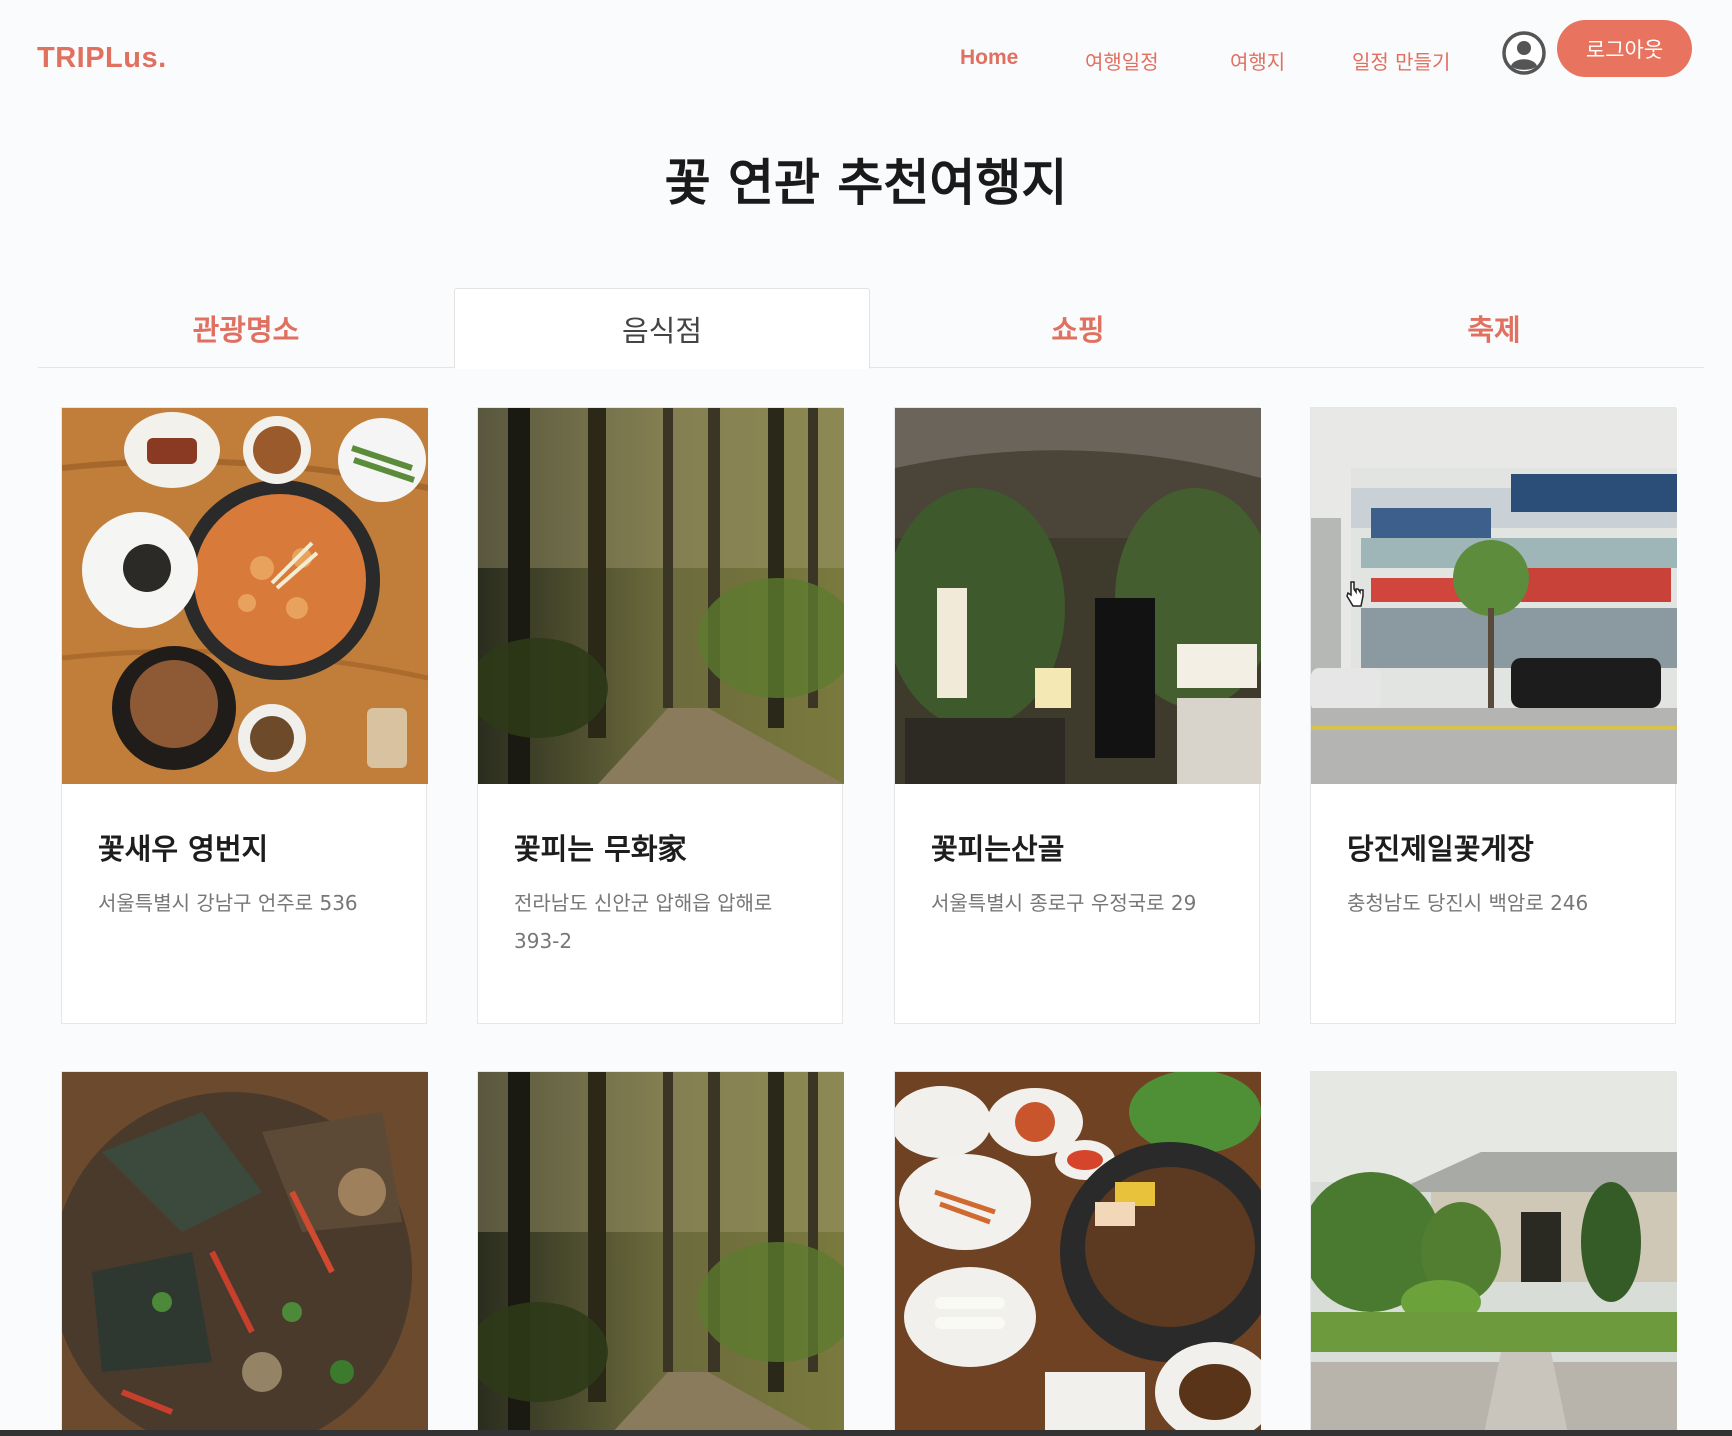  What do you see at coordinates (1257, 60) in the screenshot?
I see `nav-link-destinations: 여행지` at bounding box center [1257, 60].